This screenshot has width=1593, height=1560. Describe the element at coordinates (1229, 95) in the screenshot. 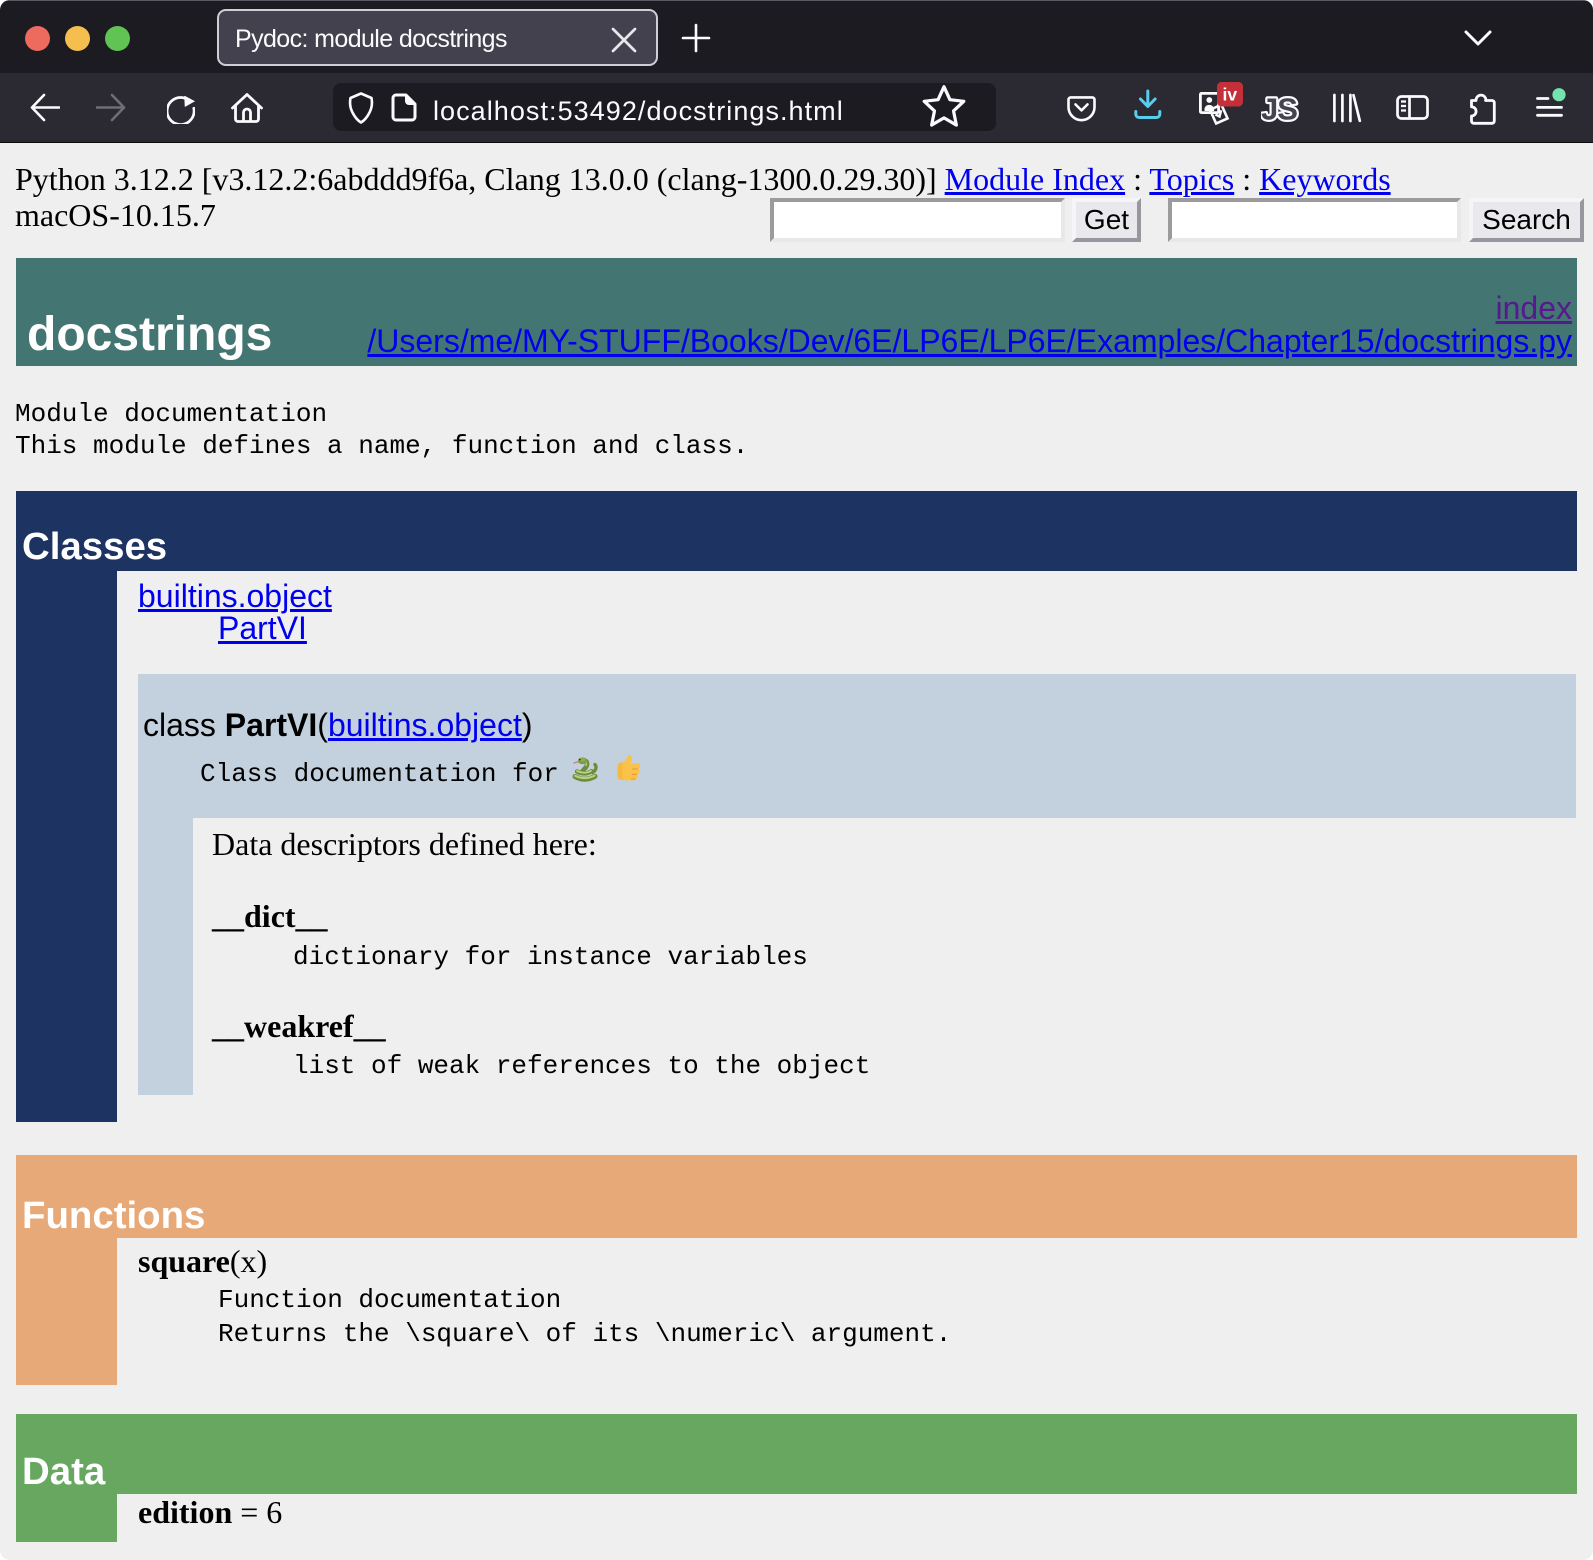

I see `svg-text: iv` at that location.